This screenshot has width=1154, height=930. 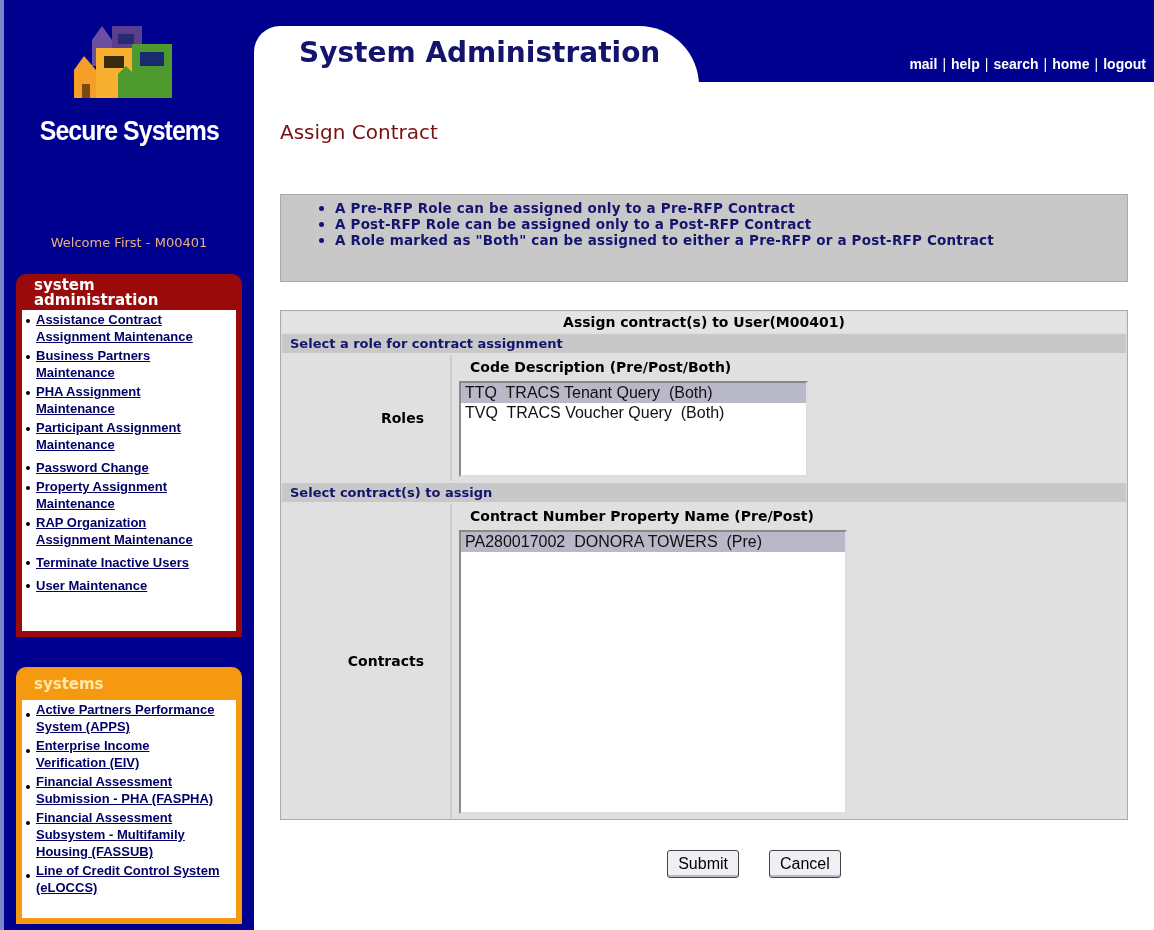 I want to click on list-option: PA280017002 DONORA TOWERS (Pre), so click(x=653, y=542).